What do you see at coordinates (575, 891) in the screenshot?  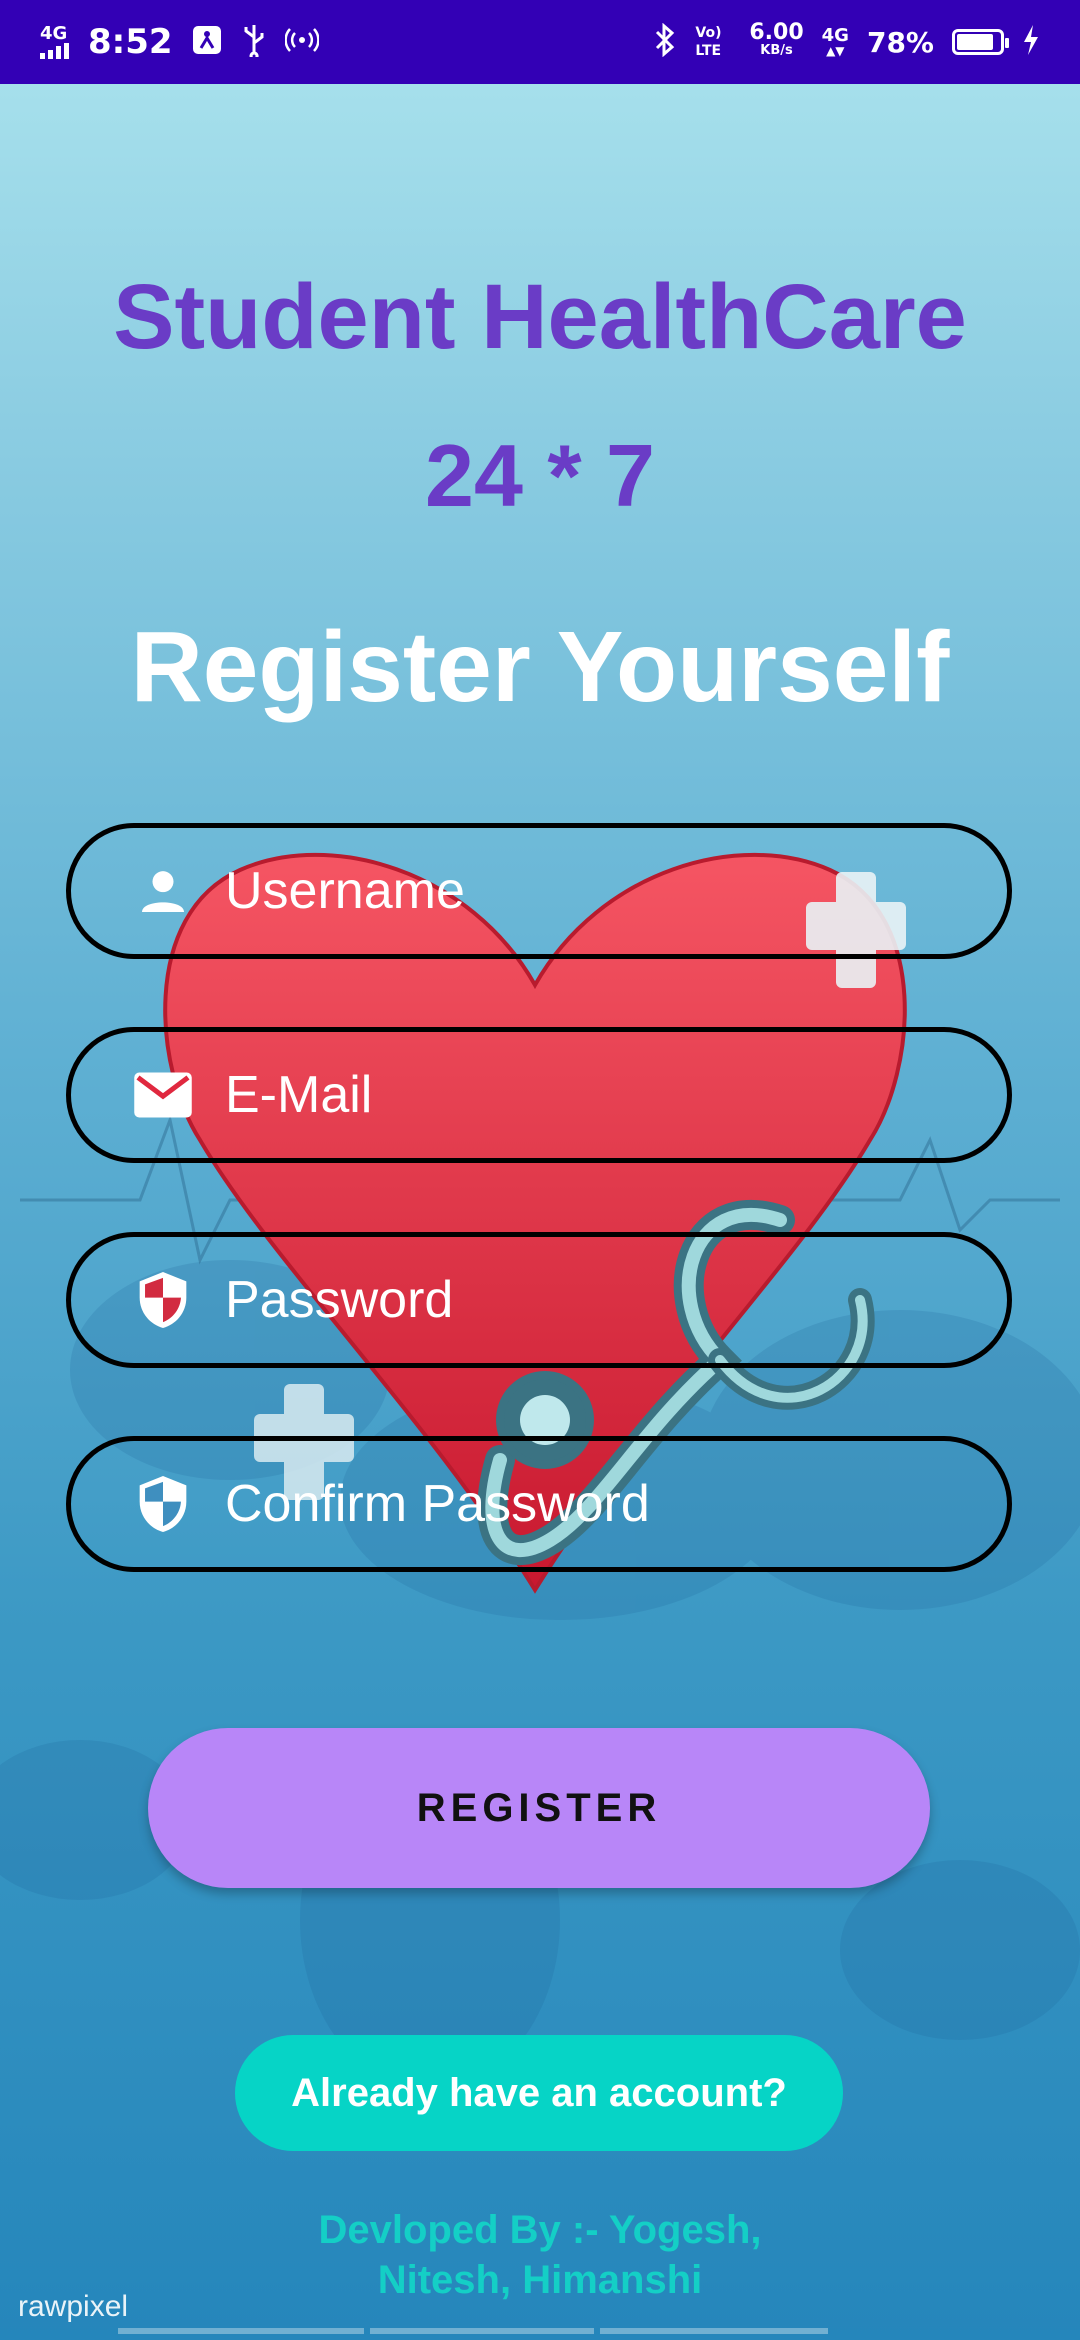 I see `username-input` at bounding box center [575, 891].